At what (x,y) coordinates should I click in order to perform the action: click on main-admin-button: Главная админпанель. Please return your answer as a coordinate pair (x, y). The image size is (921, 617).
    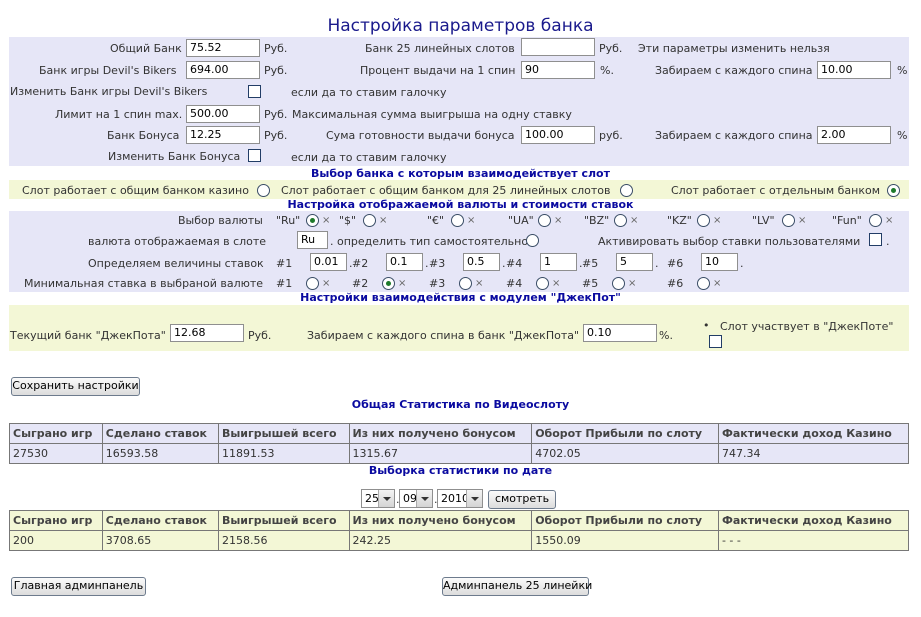
    Looking at the image, I should click on (78, 586).